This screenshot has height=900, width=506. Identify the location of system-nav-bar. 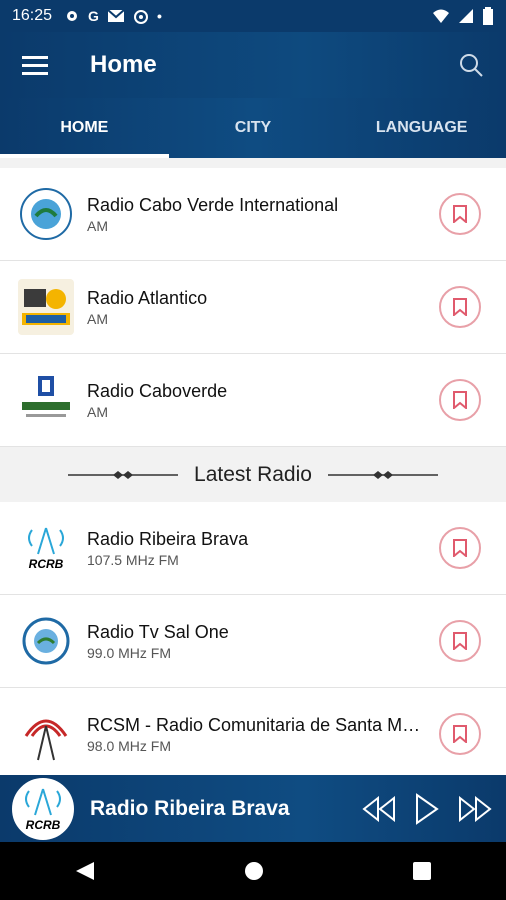
(253, 871).